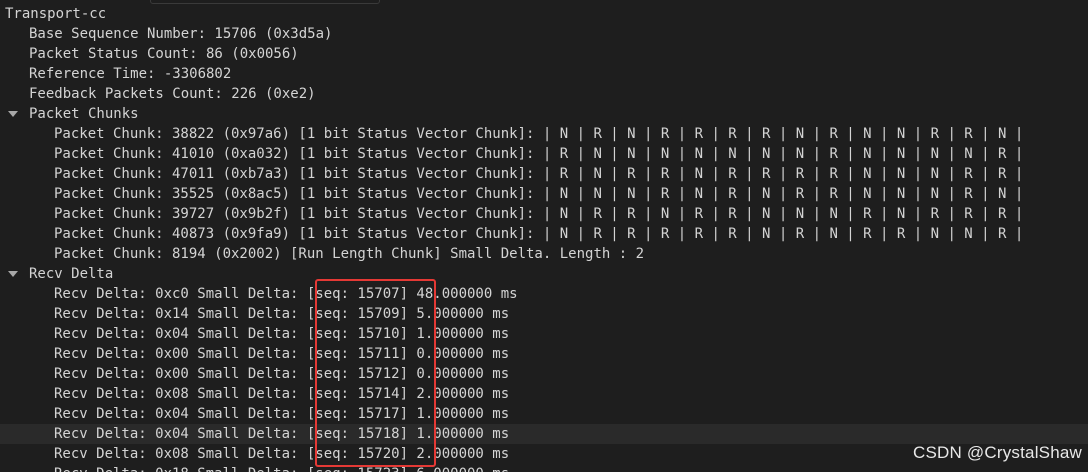 Image resolution: width=1088 pixels, height=472 pixels. Describe the element at coordinates (130, 74) in the screenshot. I see `tree-item-label: Reference Time: -3306802` at that location.